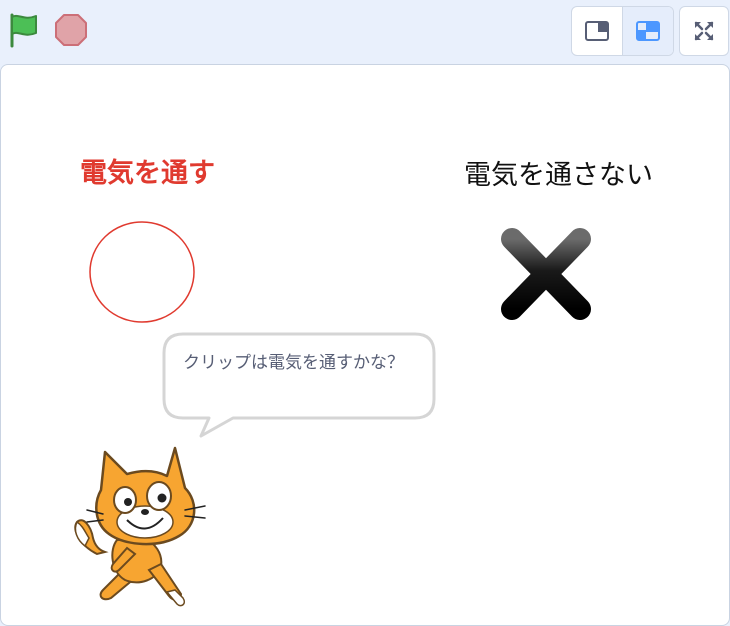  Describe the element at coordinates (147, 173) in the screenshot. I see `conducts-label: 電気を通す` at that location.